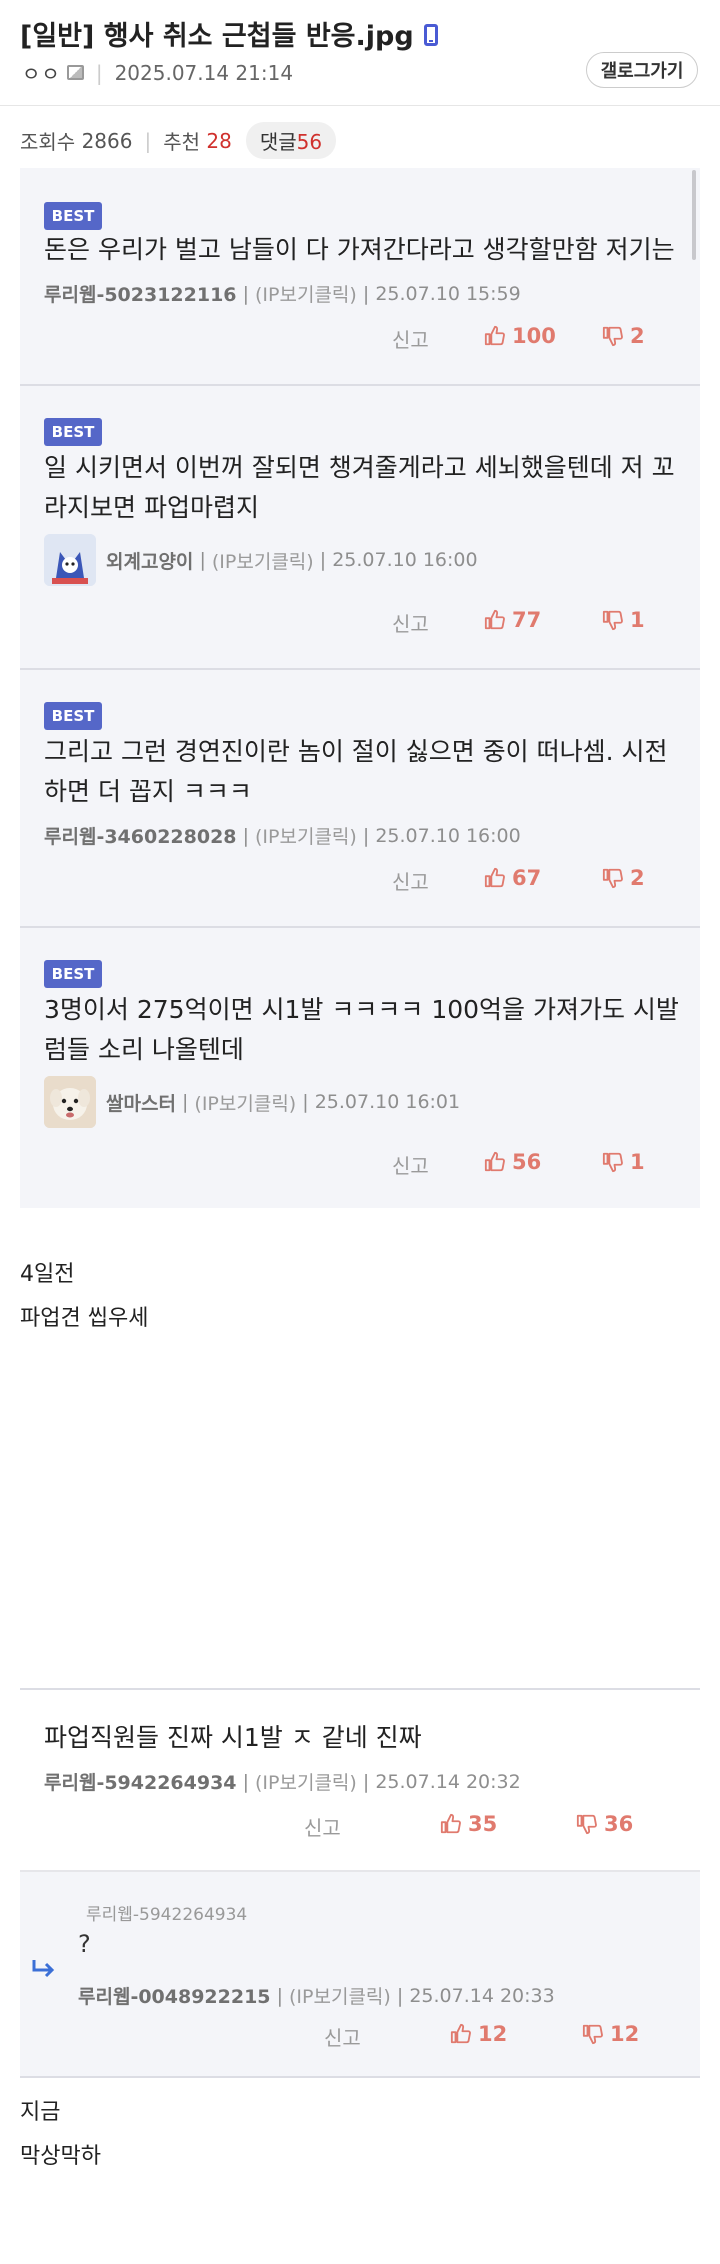 This screenshot has width=720, height=2264. What do you see at coordinates (360, 1165) in the screenshot?
I see `comment-actions: 신고 56 1` at bounding box center [360, 1165].